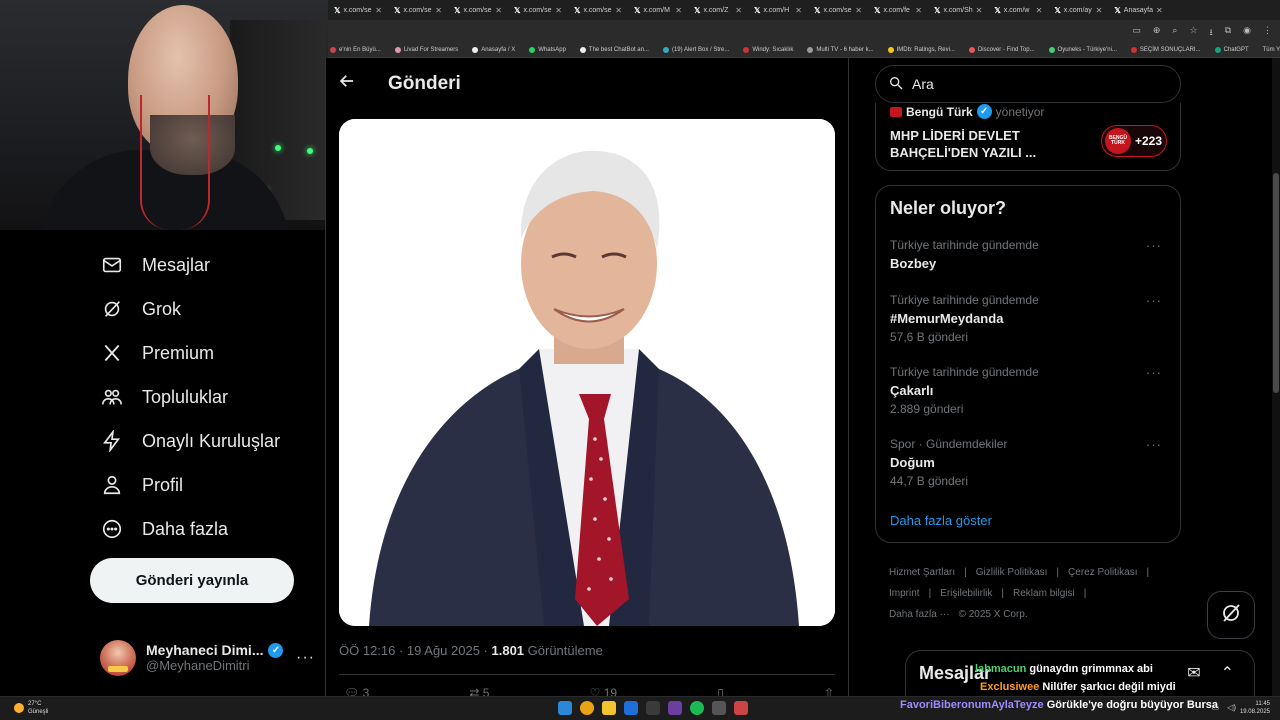 This screenshot has width=1280, height=720. Describe the element at coordinates (922, 572) in the screenshot. I see `footer-link: Hizmet Şartları` at that location.